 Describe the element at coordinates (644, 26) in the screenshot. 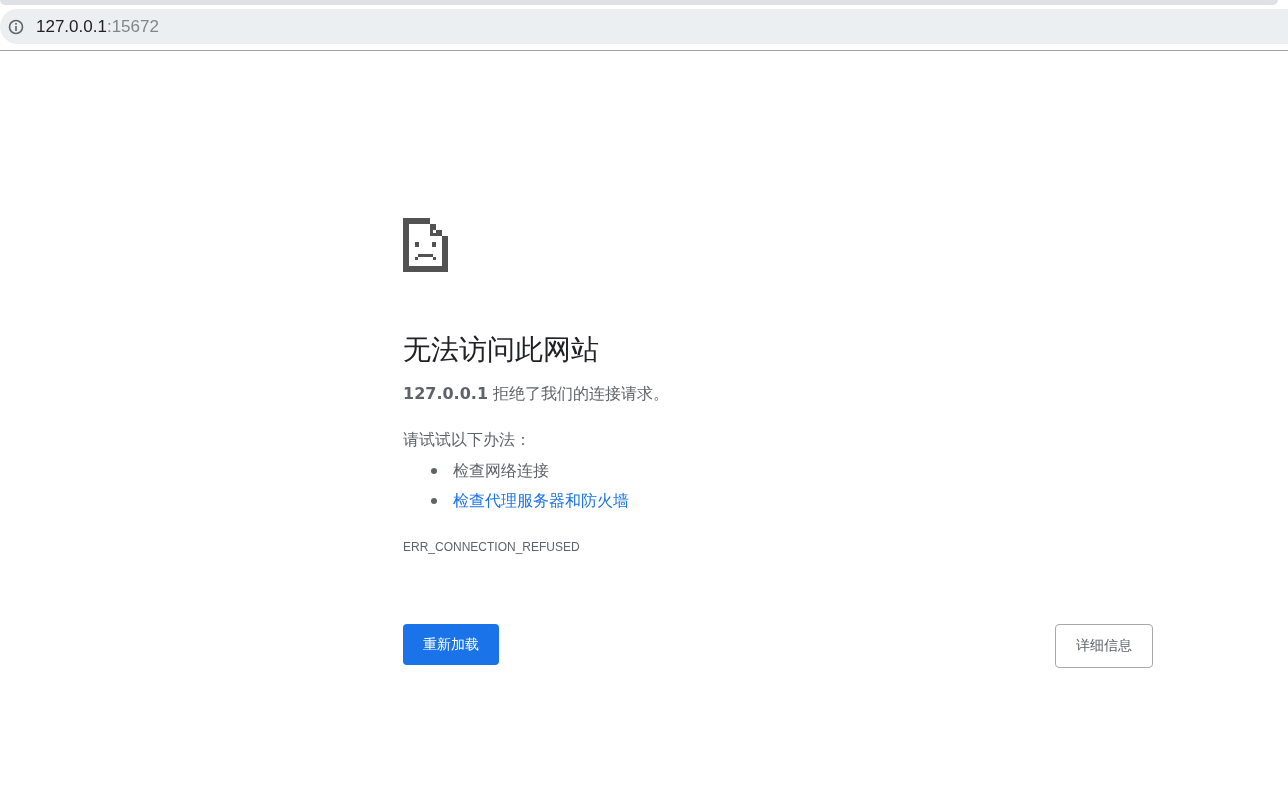

I see `address-bar: 127.0.0.1:15672` at that location.